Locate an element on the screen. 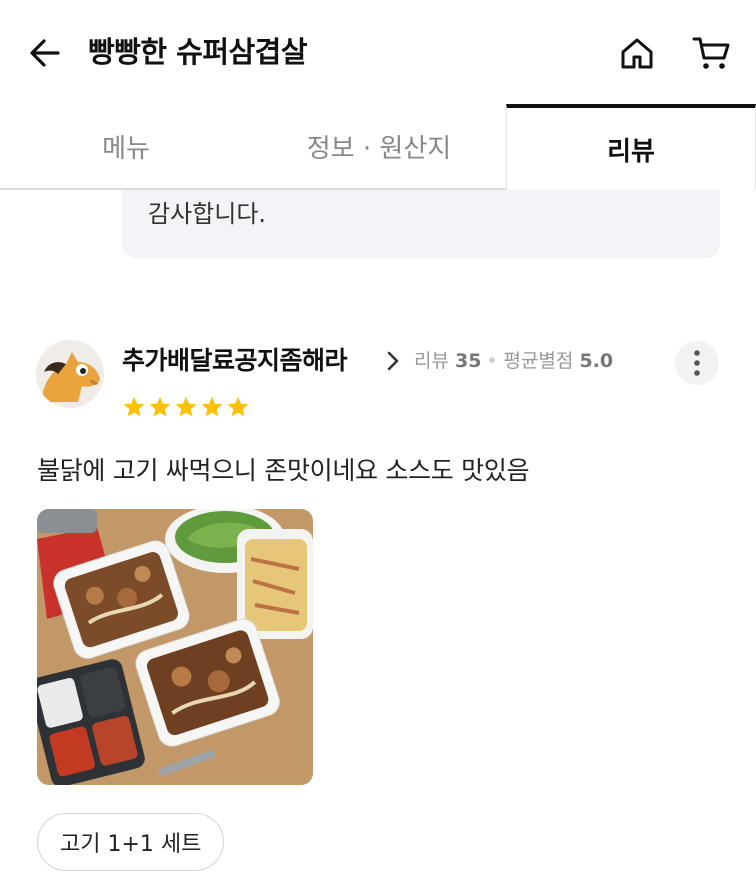  cart-button is located at coordinates (711, 53).